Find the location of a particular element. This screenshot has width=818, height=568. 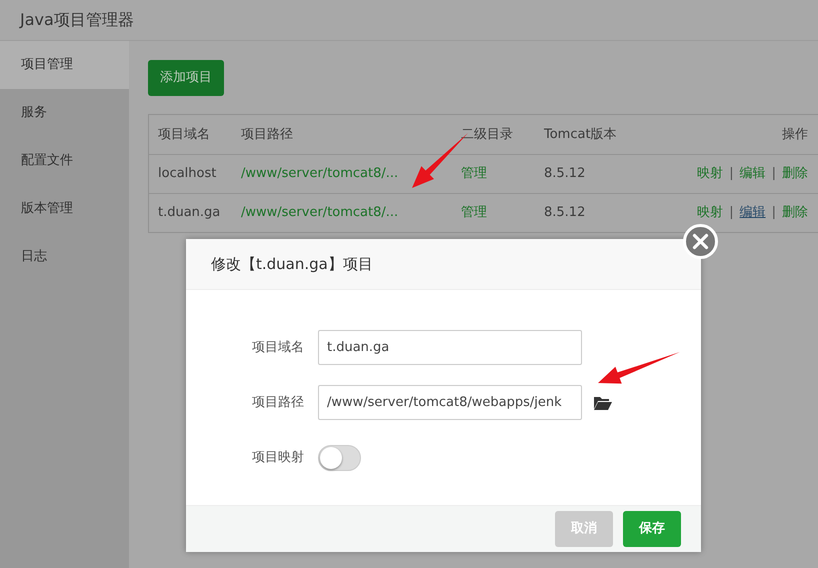

folder-icon is located at coordinates (603, 403).